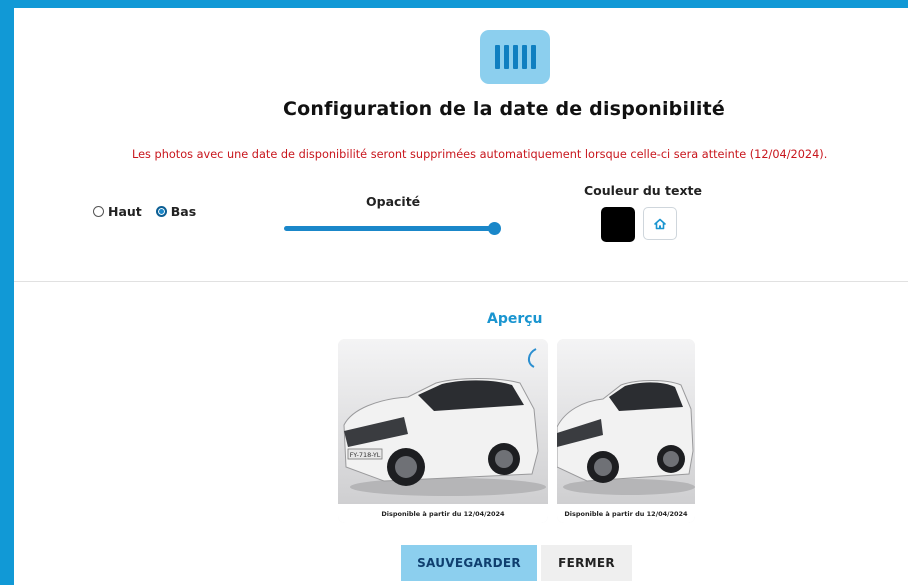  I want to click on opacity-slider-track, so click(390, 228).